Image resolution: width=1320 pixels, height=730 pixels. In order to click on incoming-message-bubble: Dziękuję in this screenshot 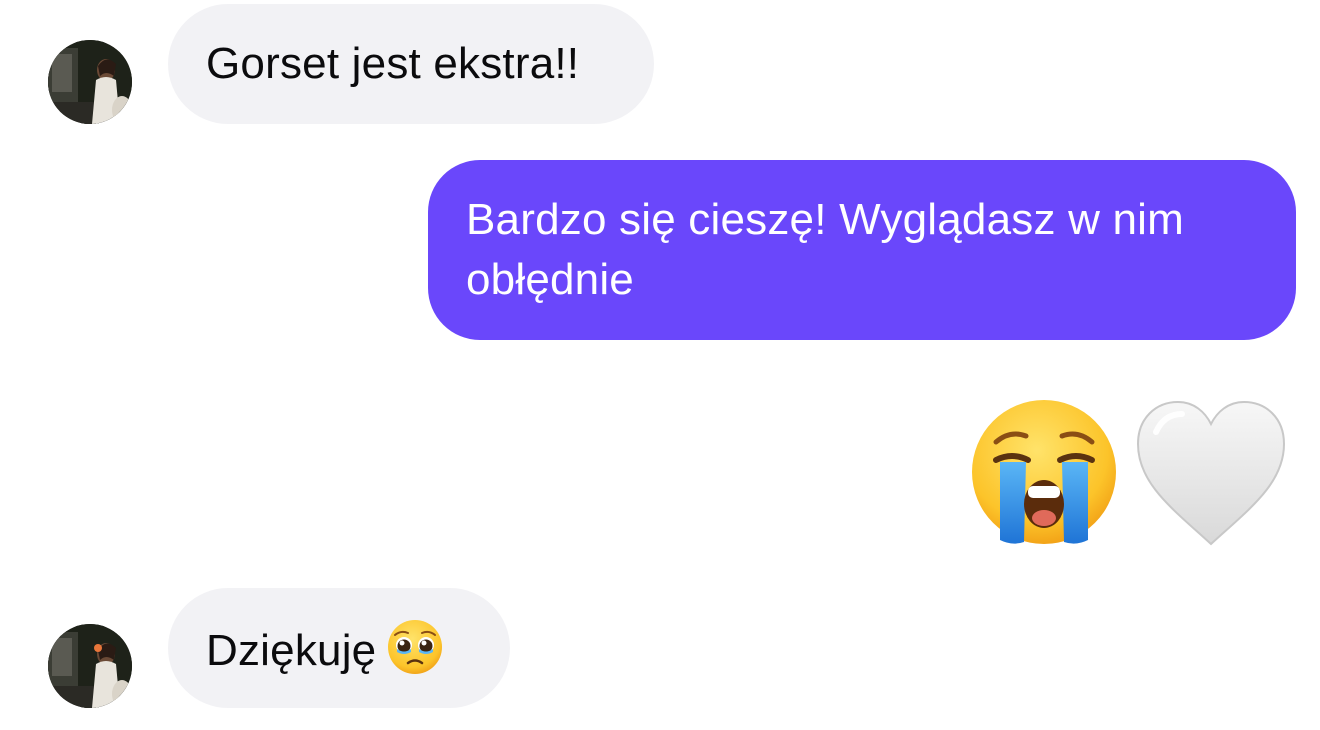, I will do `click(339, 648)`.